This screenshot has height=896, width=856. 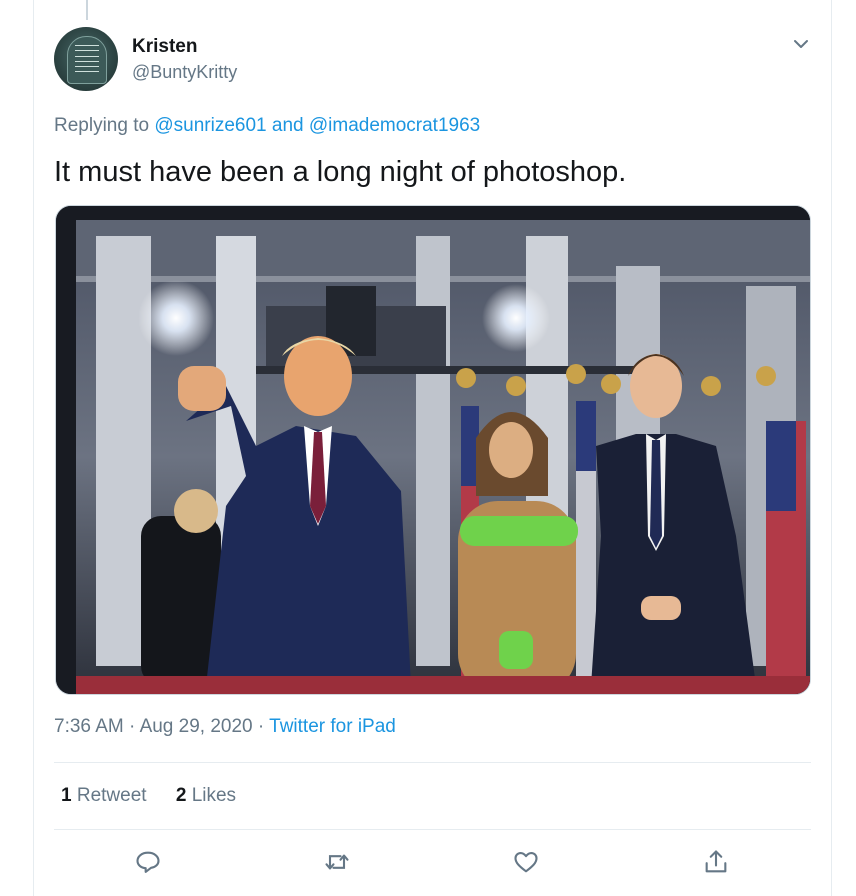 What do you see at coordinates (181, 795) in the screenshot?
I see `like-count: 2` at bounding box center [181, 795].